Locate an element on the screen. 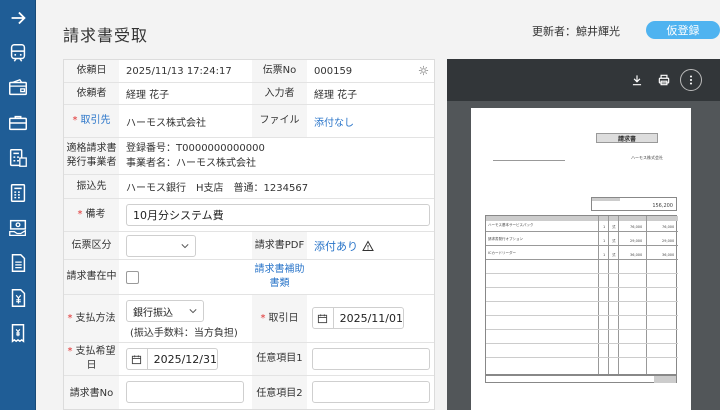 This screenshot has height=410, width=720. pdf-item-qty: 1 is located at coordinates (604, 255).